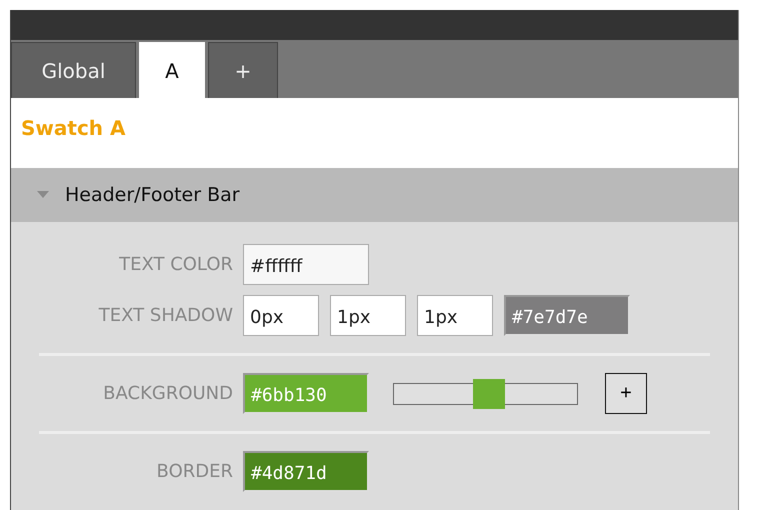  What do you see at coordinates (166, 315) in the screenshot?
I see `field-label: TEXT SHADOW` at bounding box center [166, 315].